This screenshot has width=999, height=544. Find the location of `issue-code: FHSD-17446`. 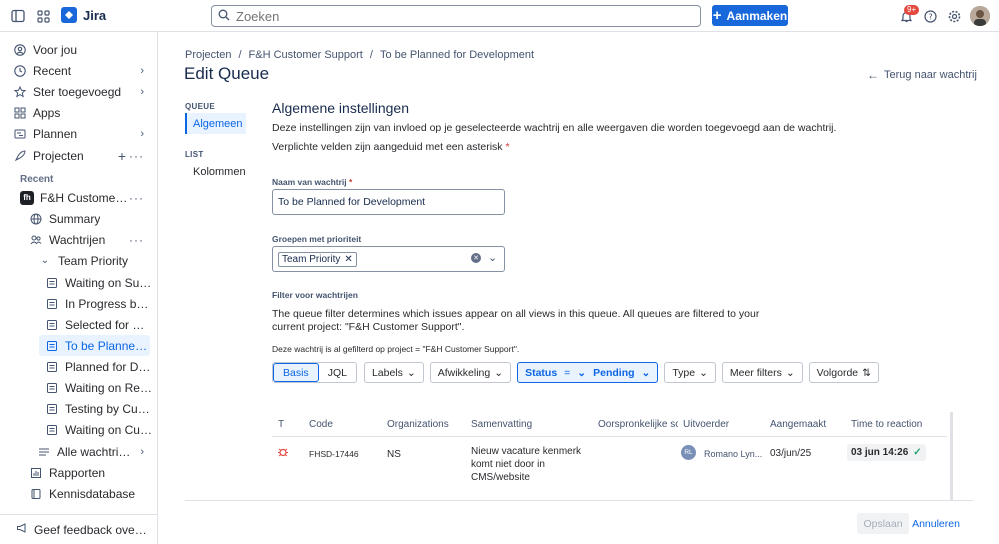

issue-code: FHSD-17446 is located at coordinates (334, 454).